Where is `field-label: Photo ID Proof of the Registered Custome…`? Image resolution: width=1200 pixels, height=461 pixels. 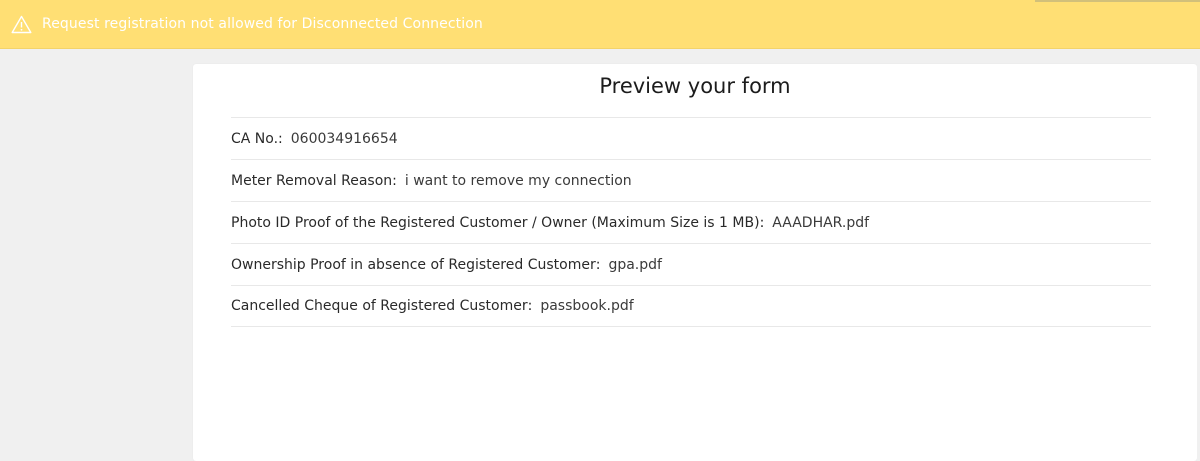 field-label: Photo ID Proof of the Registered Custome… is located at coordinates (495, 222).